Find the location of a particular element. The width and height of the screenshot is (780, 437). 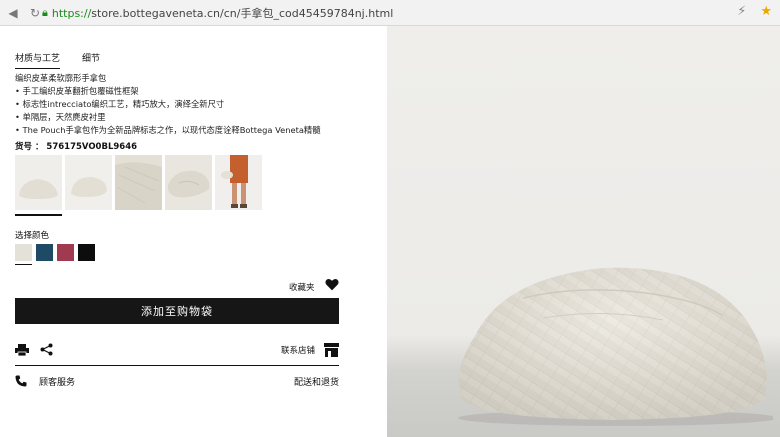

favorites-label: 收藏夹 is located at coordinates (302, 287).